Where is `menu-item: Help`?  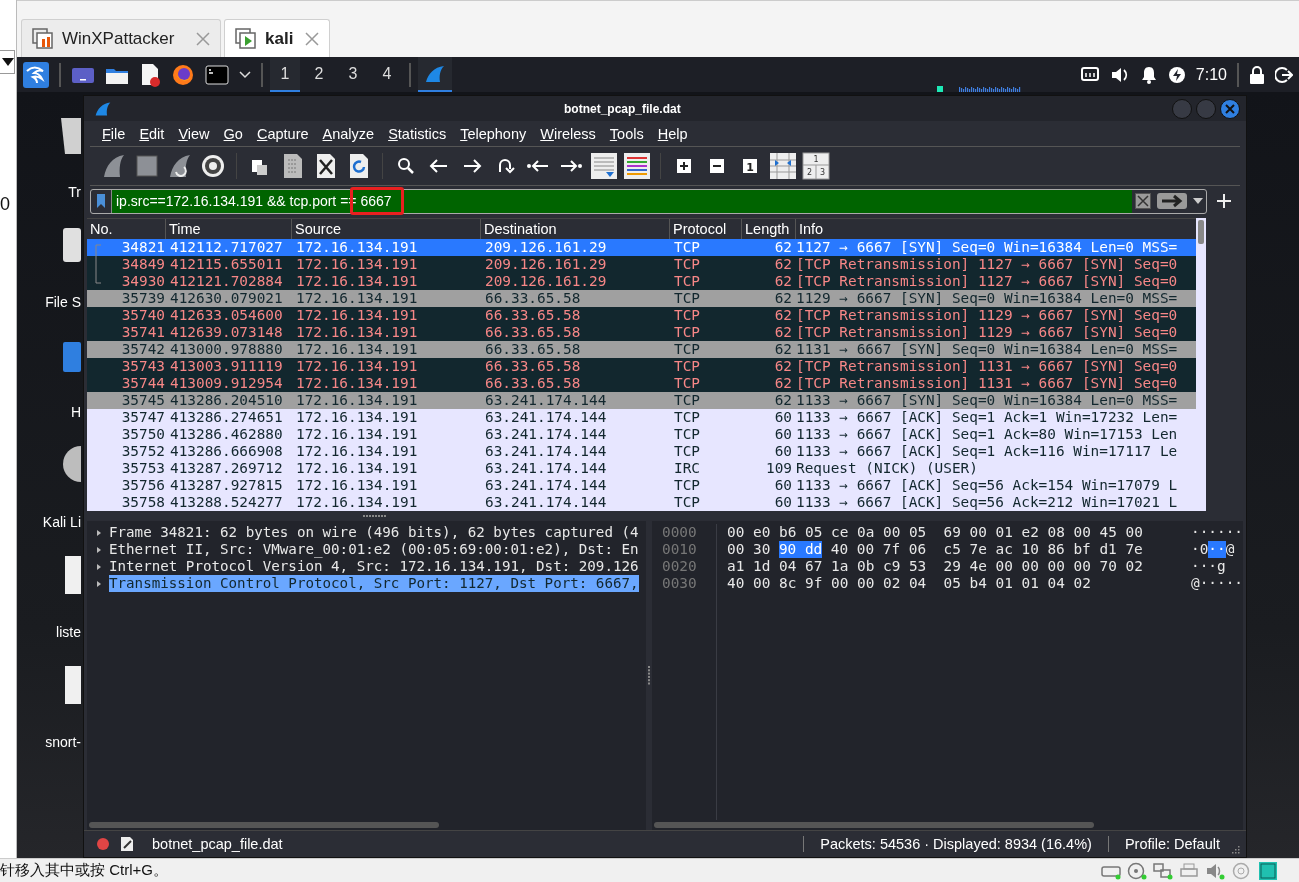 menu-item: Help is located at coordinates (672, 133).